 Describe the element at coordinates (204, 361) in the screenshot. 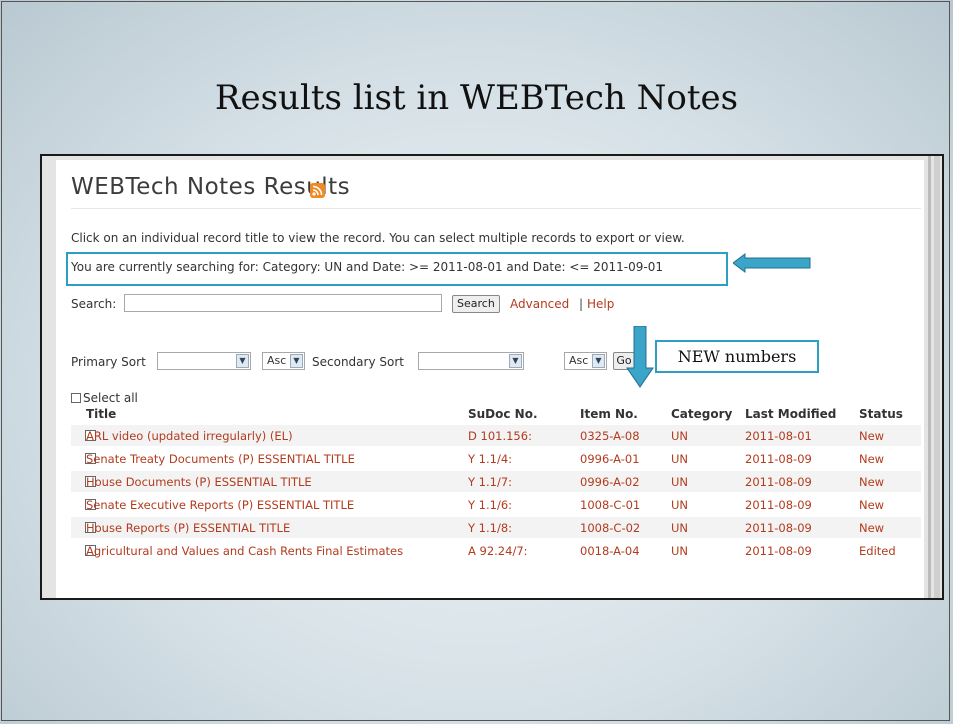

I see `primary-sort-select: ▼` at that location.